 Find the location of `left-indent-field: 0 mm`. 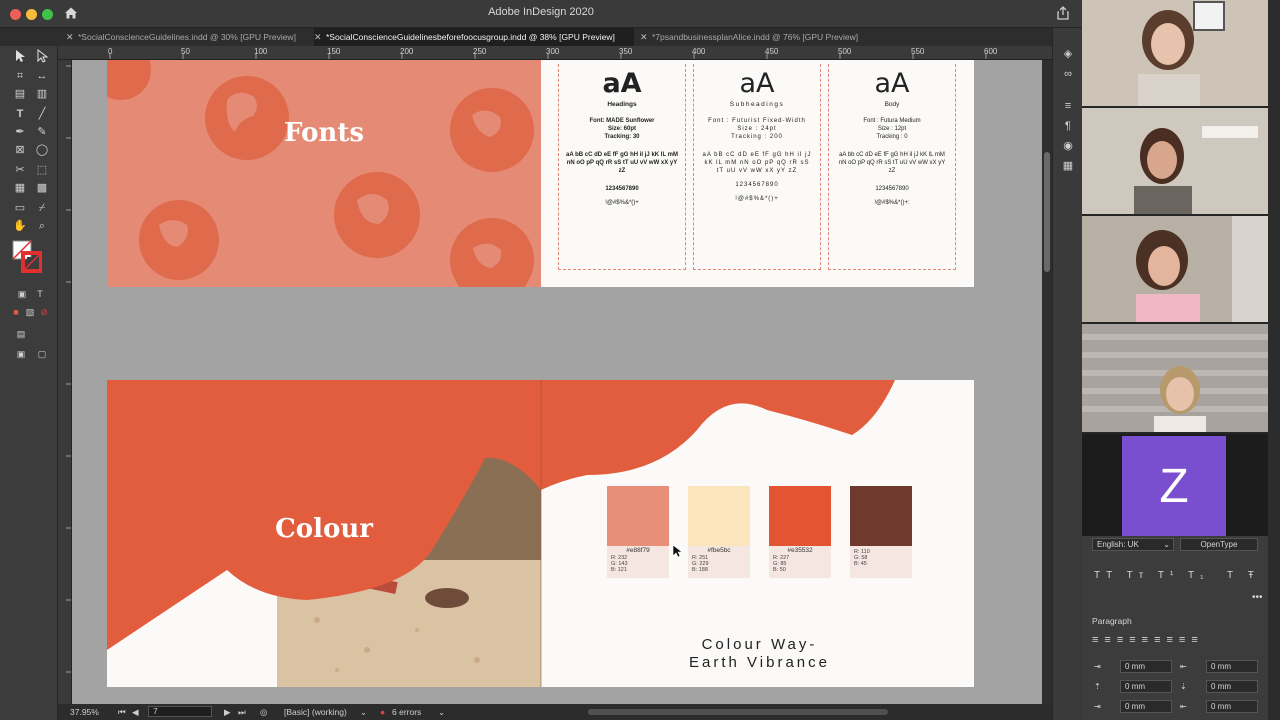

left-indent-field: 0 mm is located at coordinates (1146, 666).